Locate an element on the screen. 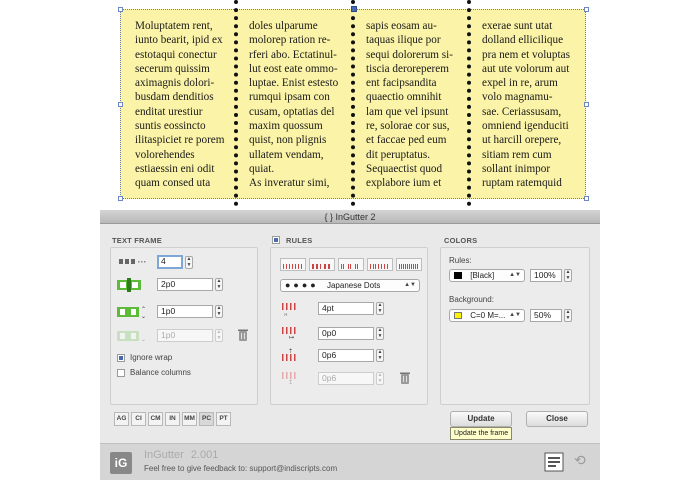 The height and width of the screenshot is (480, 700). text-line: explabore ium et is located at coordinates (404, 183).